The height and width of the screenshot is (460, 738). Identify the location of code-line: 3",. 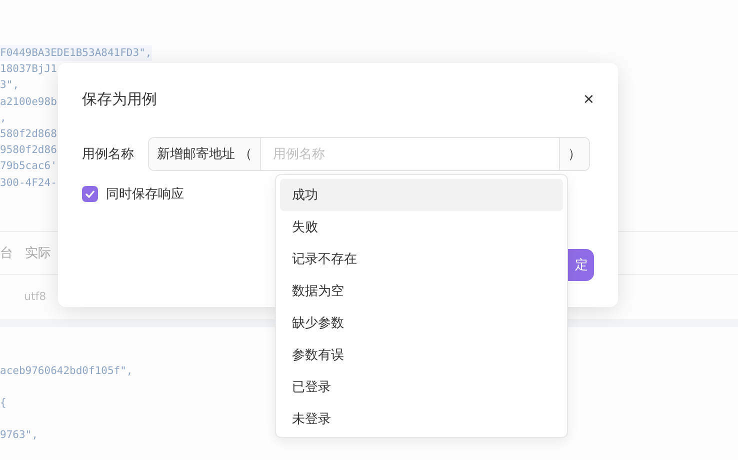
(9, 86).